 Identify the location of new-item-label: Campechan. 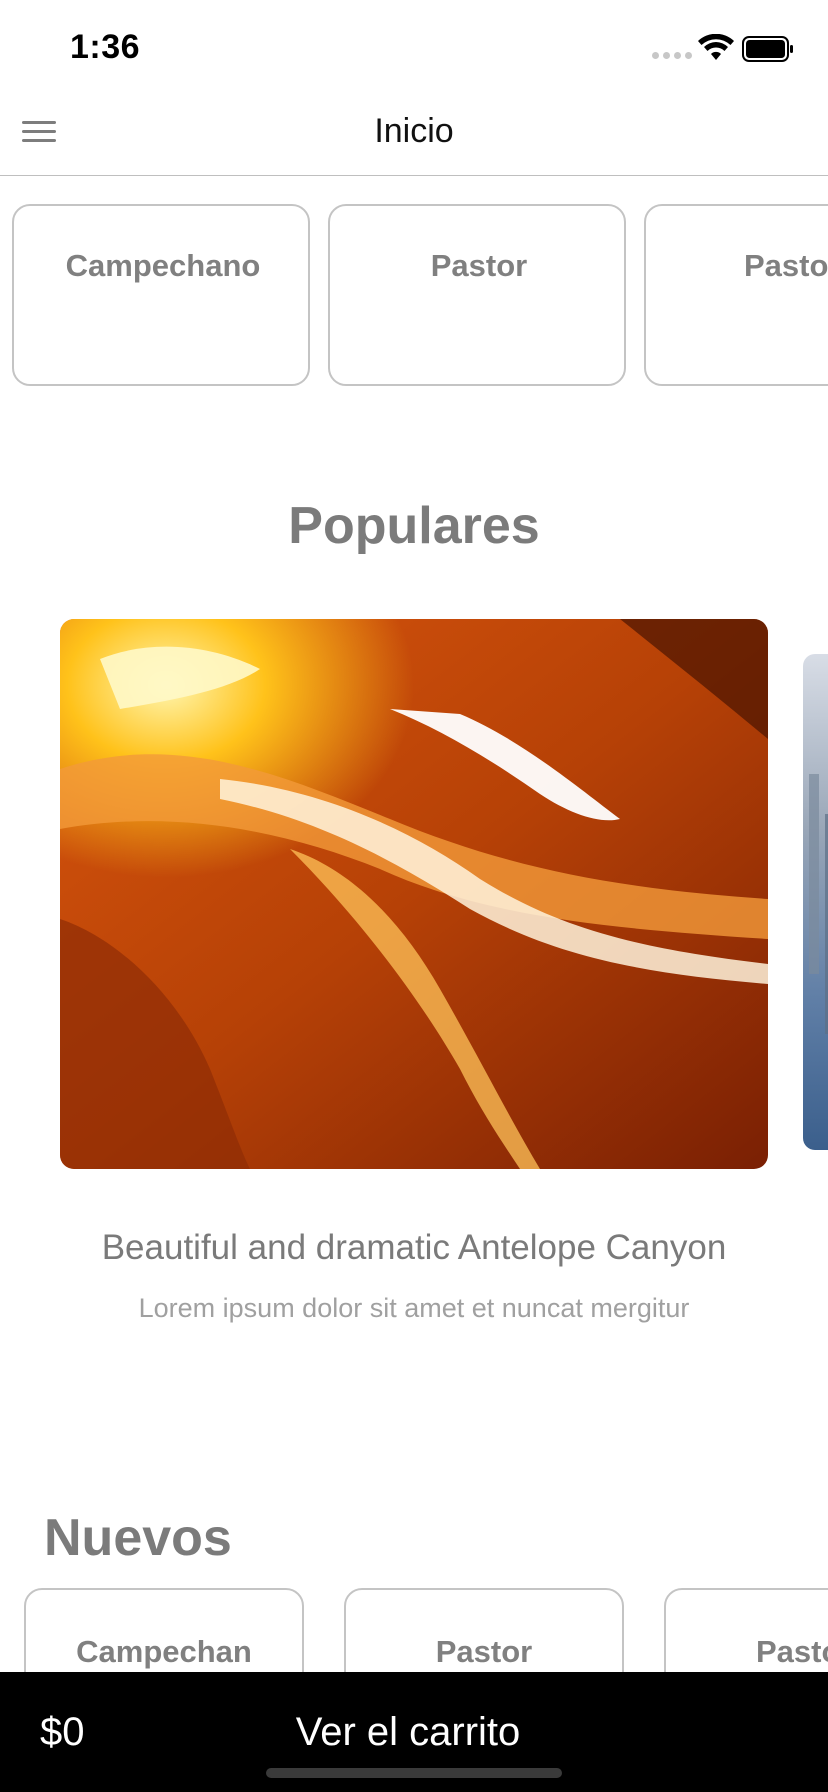
(164, 1651).